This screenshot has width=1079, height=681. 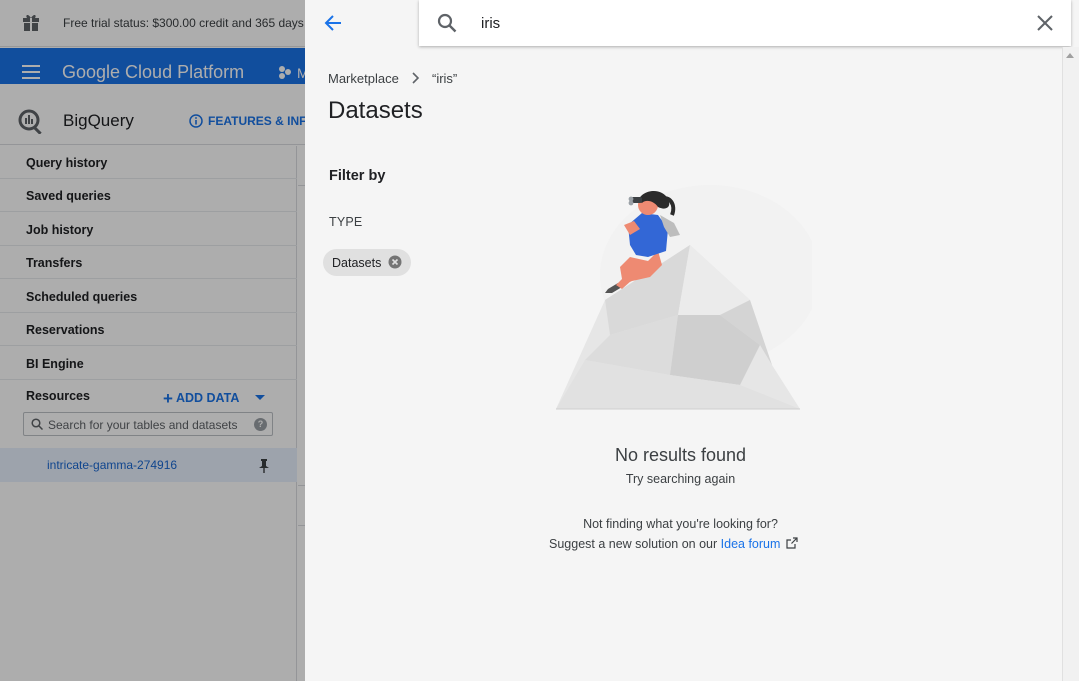 What do you see at coordinates (792, 543) in the screenshot?
I see `external-link-icon` at bounding box center [792, 543].